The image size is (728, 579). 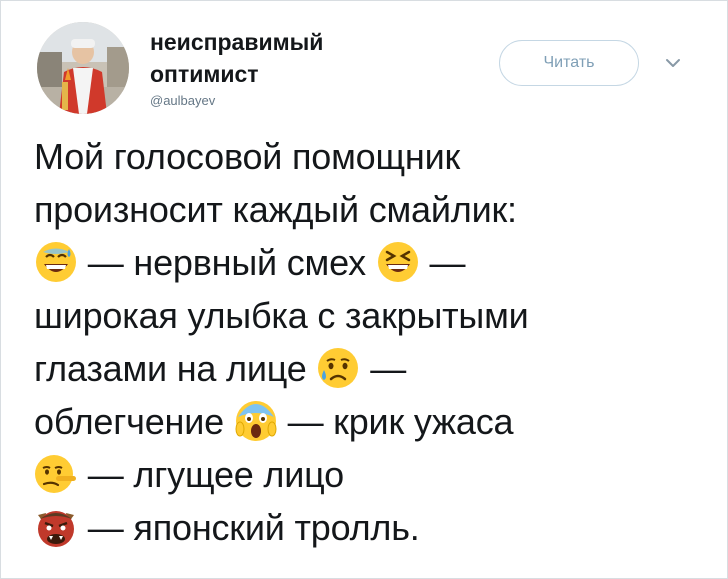 What do you see at coordinates (395, 421) in the screenshot?
I see `tweet-line-text: — крик ужаса` at bounding box center [395, 421].